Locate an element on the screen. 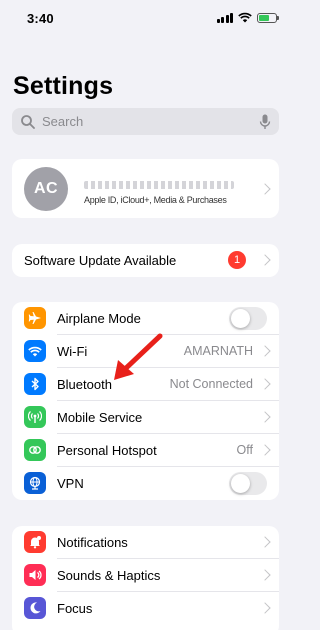 The image size is (320, 630). notifications-group: Notifications Sounds & Haptics Focus is located at coordinates (145, 578).